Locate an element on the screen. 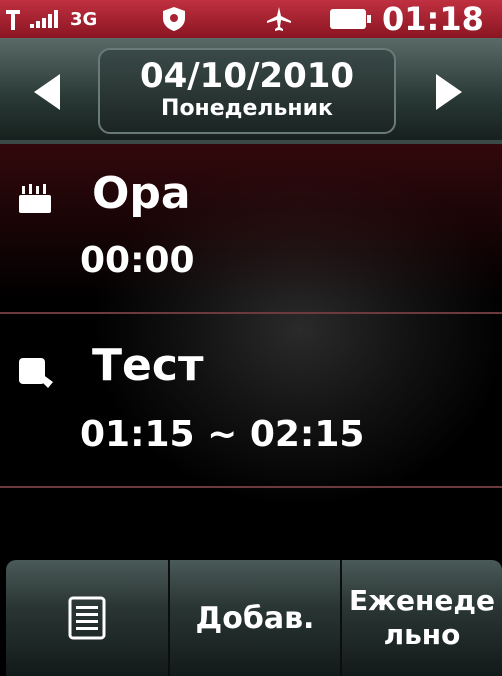  status-clock: 01:18 is located at coordinates (433, 19).